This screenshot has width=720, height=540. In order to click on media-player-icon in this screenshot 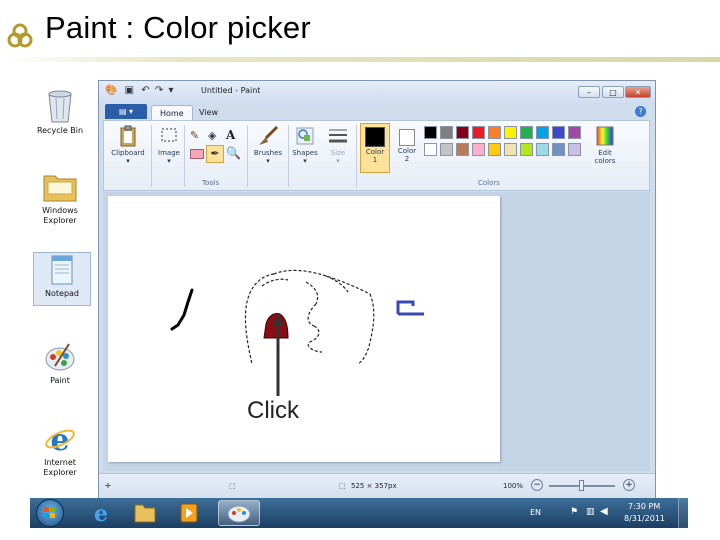, I will do `click(189, 513)`.